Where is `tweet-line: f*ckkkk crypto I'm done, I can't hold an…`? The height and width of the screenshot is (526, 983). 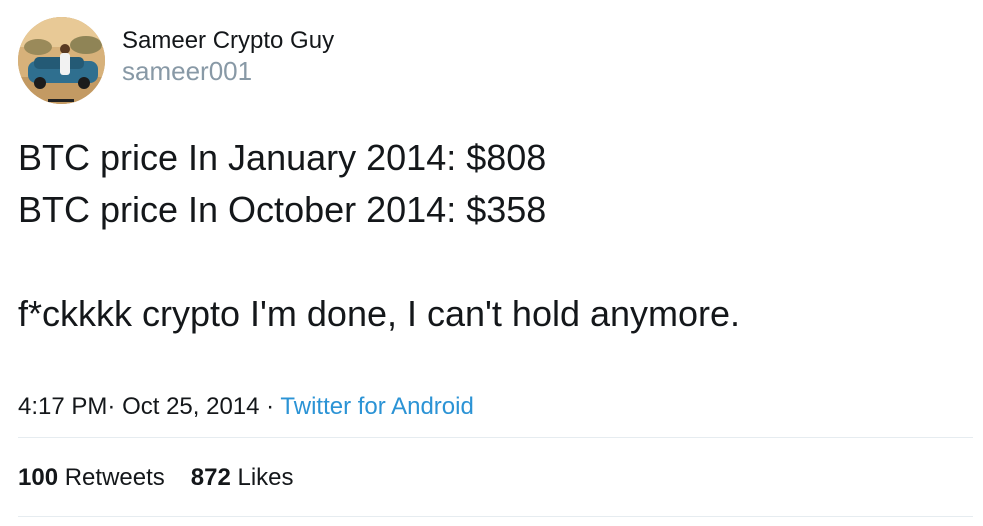 tweet-line: f*ckkkk crypto I'm done, I can't hold an… is located at coordinates (379, 313).